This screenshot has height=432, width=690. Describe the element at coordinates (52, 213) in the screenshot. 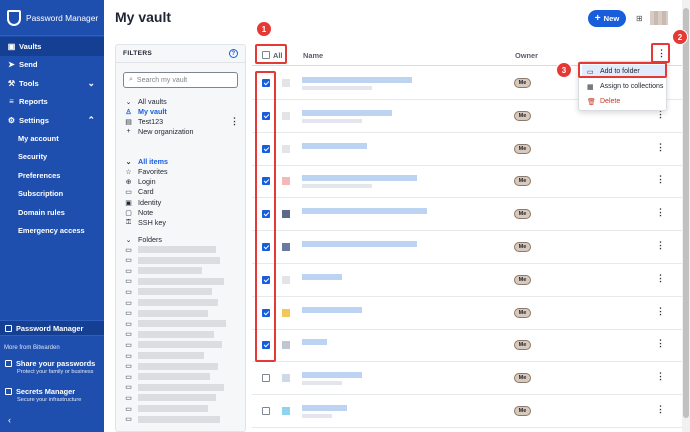

I see `sidebar-subitem-domain-rules: Domain rules` at that location.